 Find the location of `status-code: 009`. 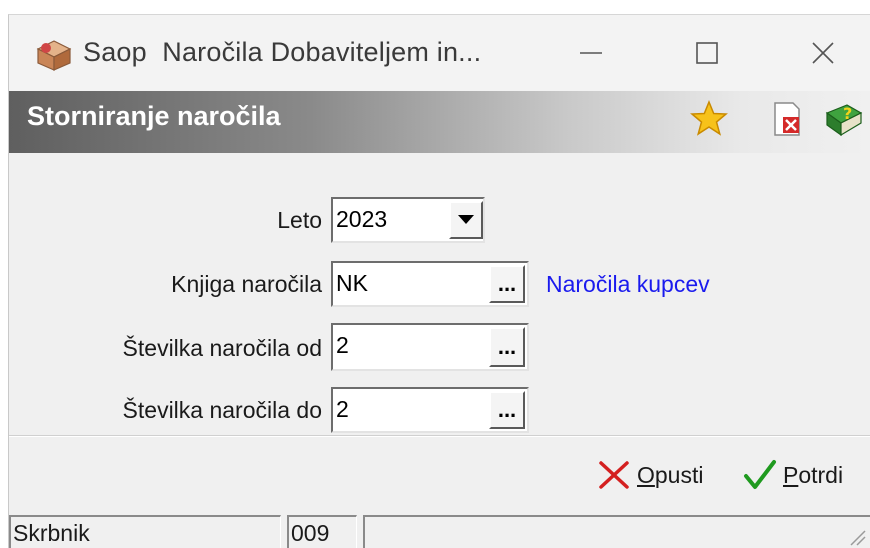

status-code: 009 is located at coordinates (322, 531).